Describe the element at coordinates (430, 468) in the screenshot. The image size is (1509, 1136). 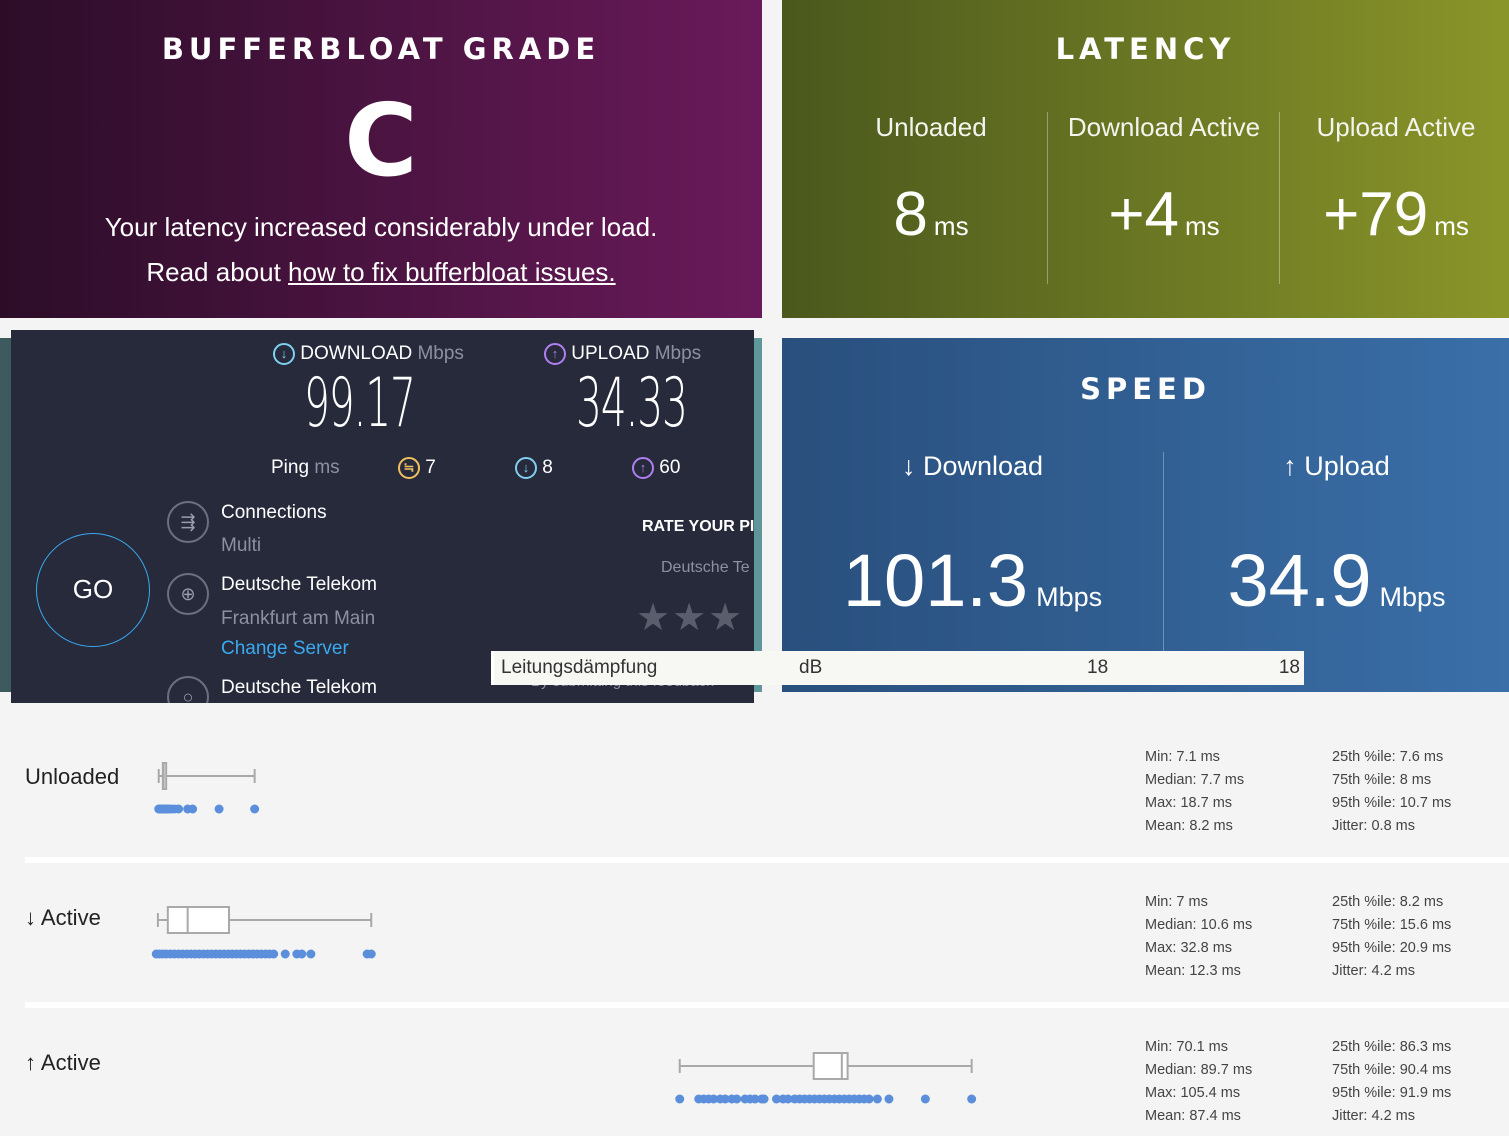
I see `ping-idle-value: 7` at that location.